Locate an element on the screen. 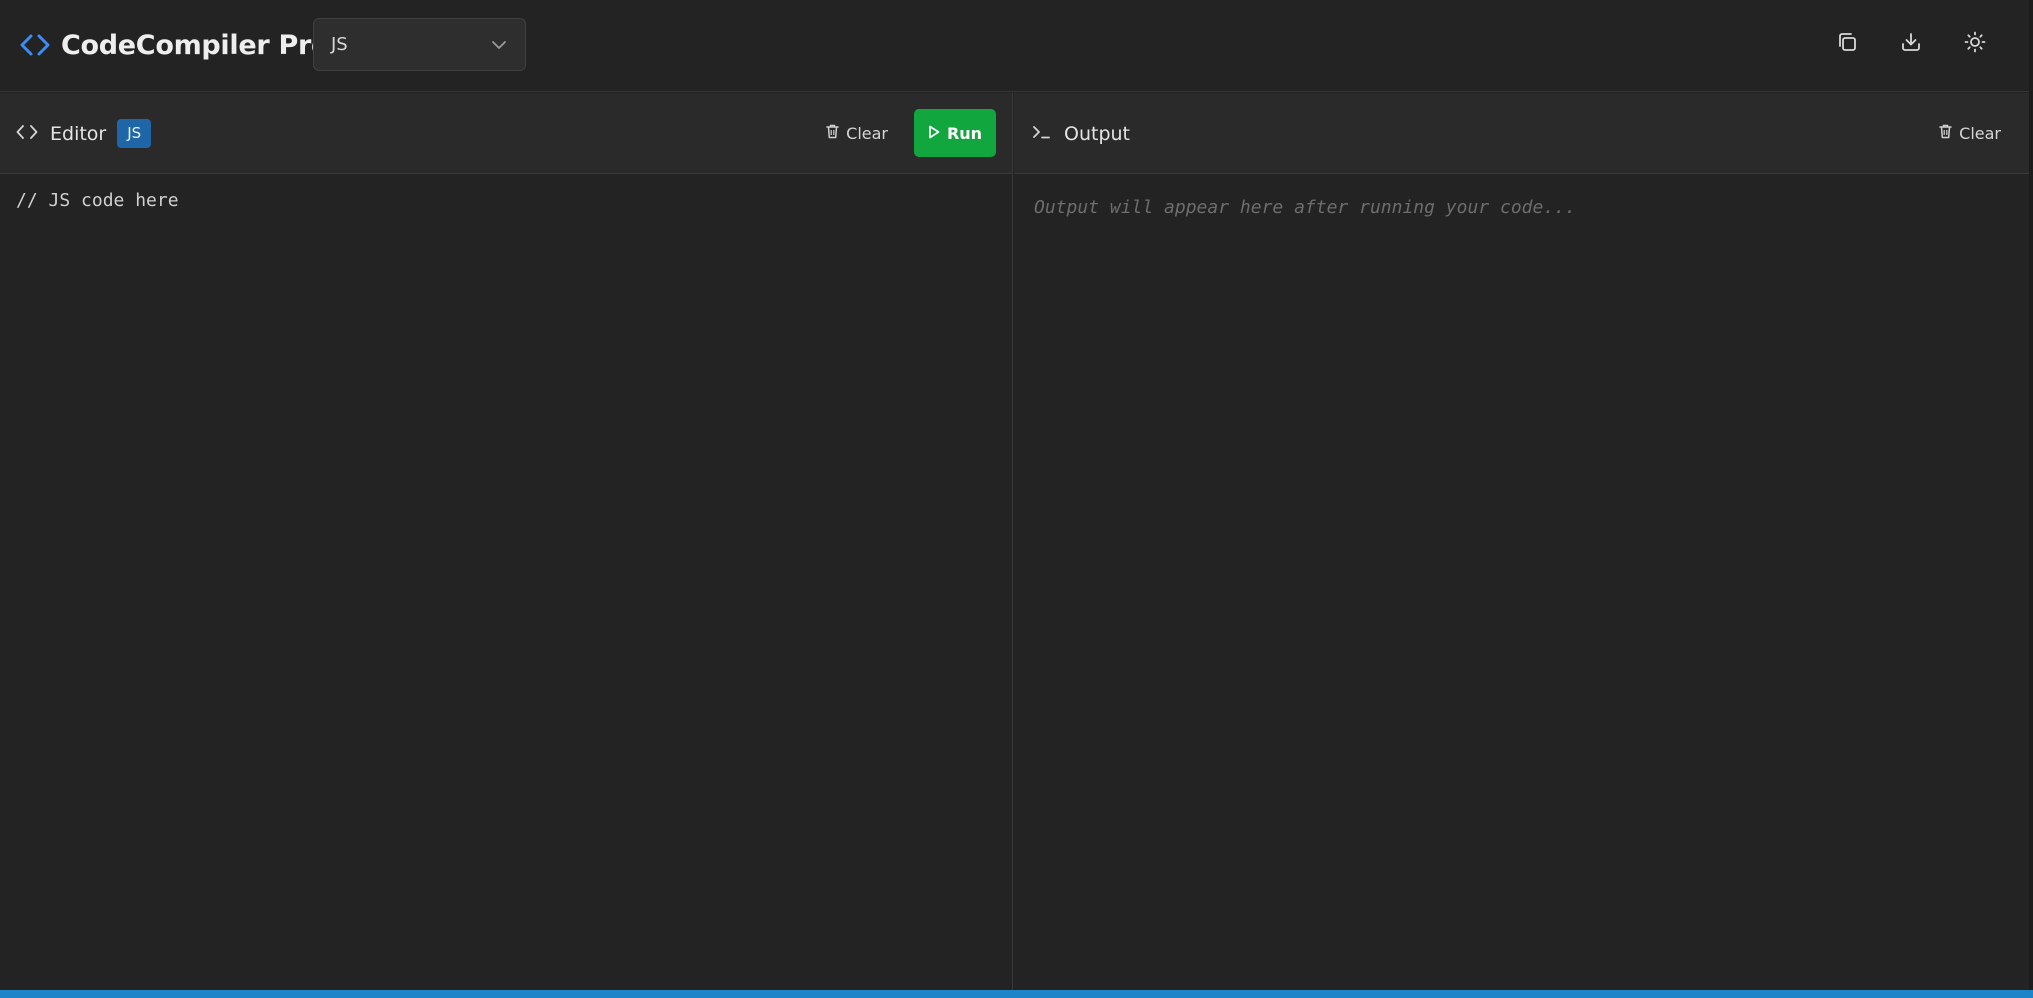 The width and height of the screenshot is (2033, 998). download-button is located at coordinates (1911, 44).